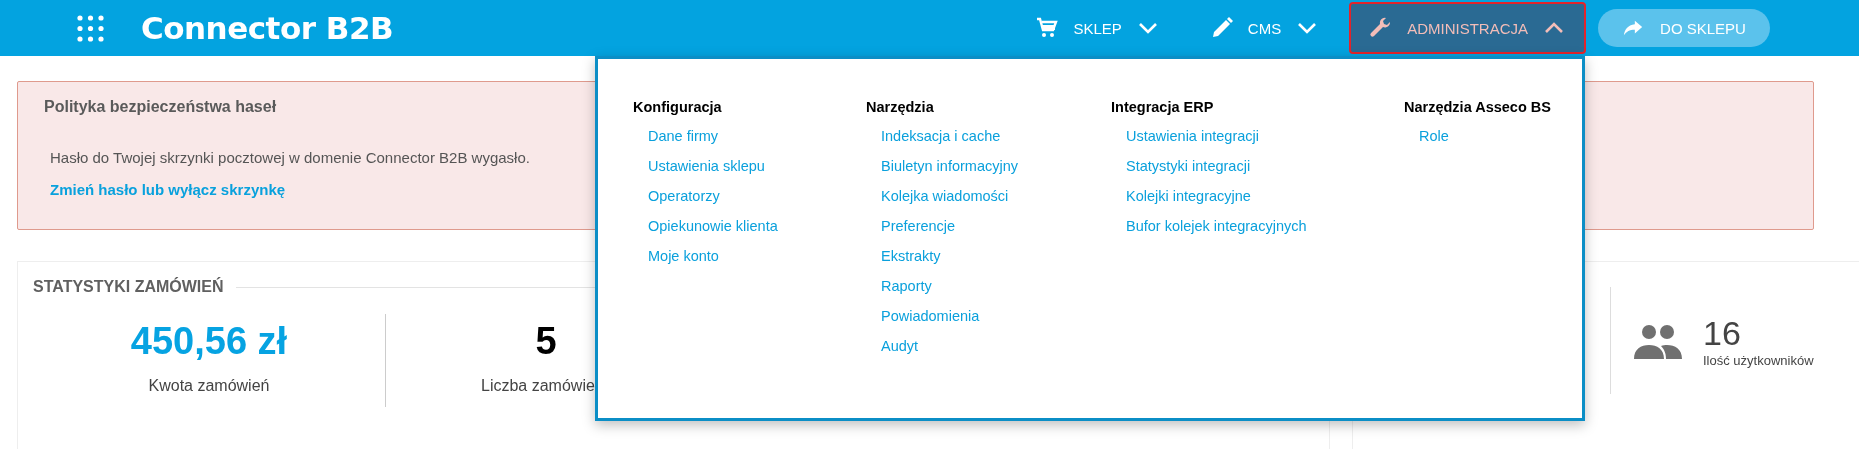 The image size is (1859, 449). I want to click on nav-menu-button: CMS, so click(1264, 28).